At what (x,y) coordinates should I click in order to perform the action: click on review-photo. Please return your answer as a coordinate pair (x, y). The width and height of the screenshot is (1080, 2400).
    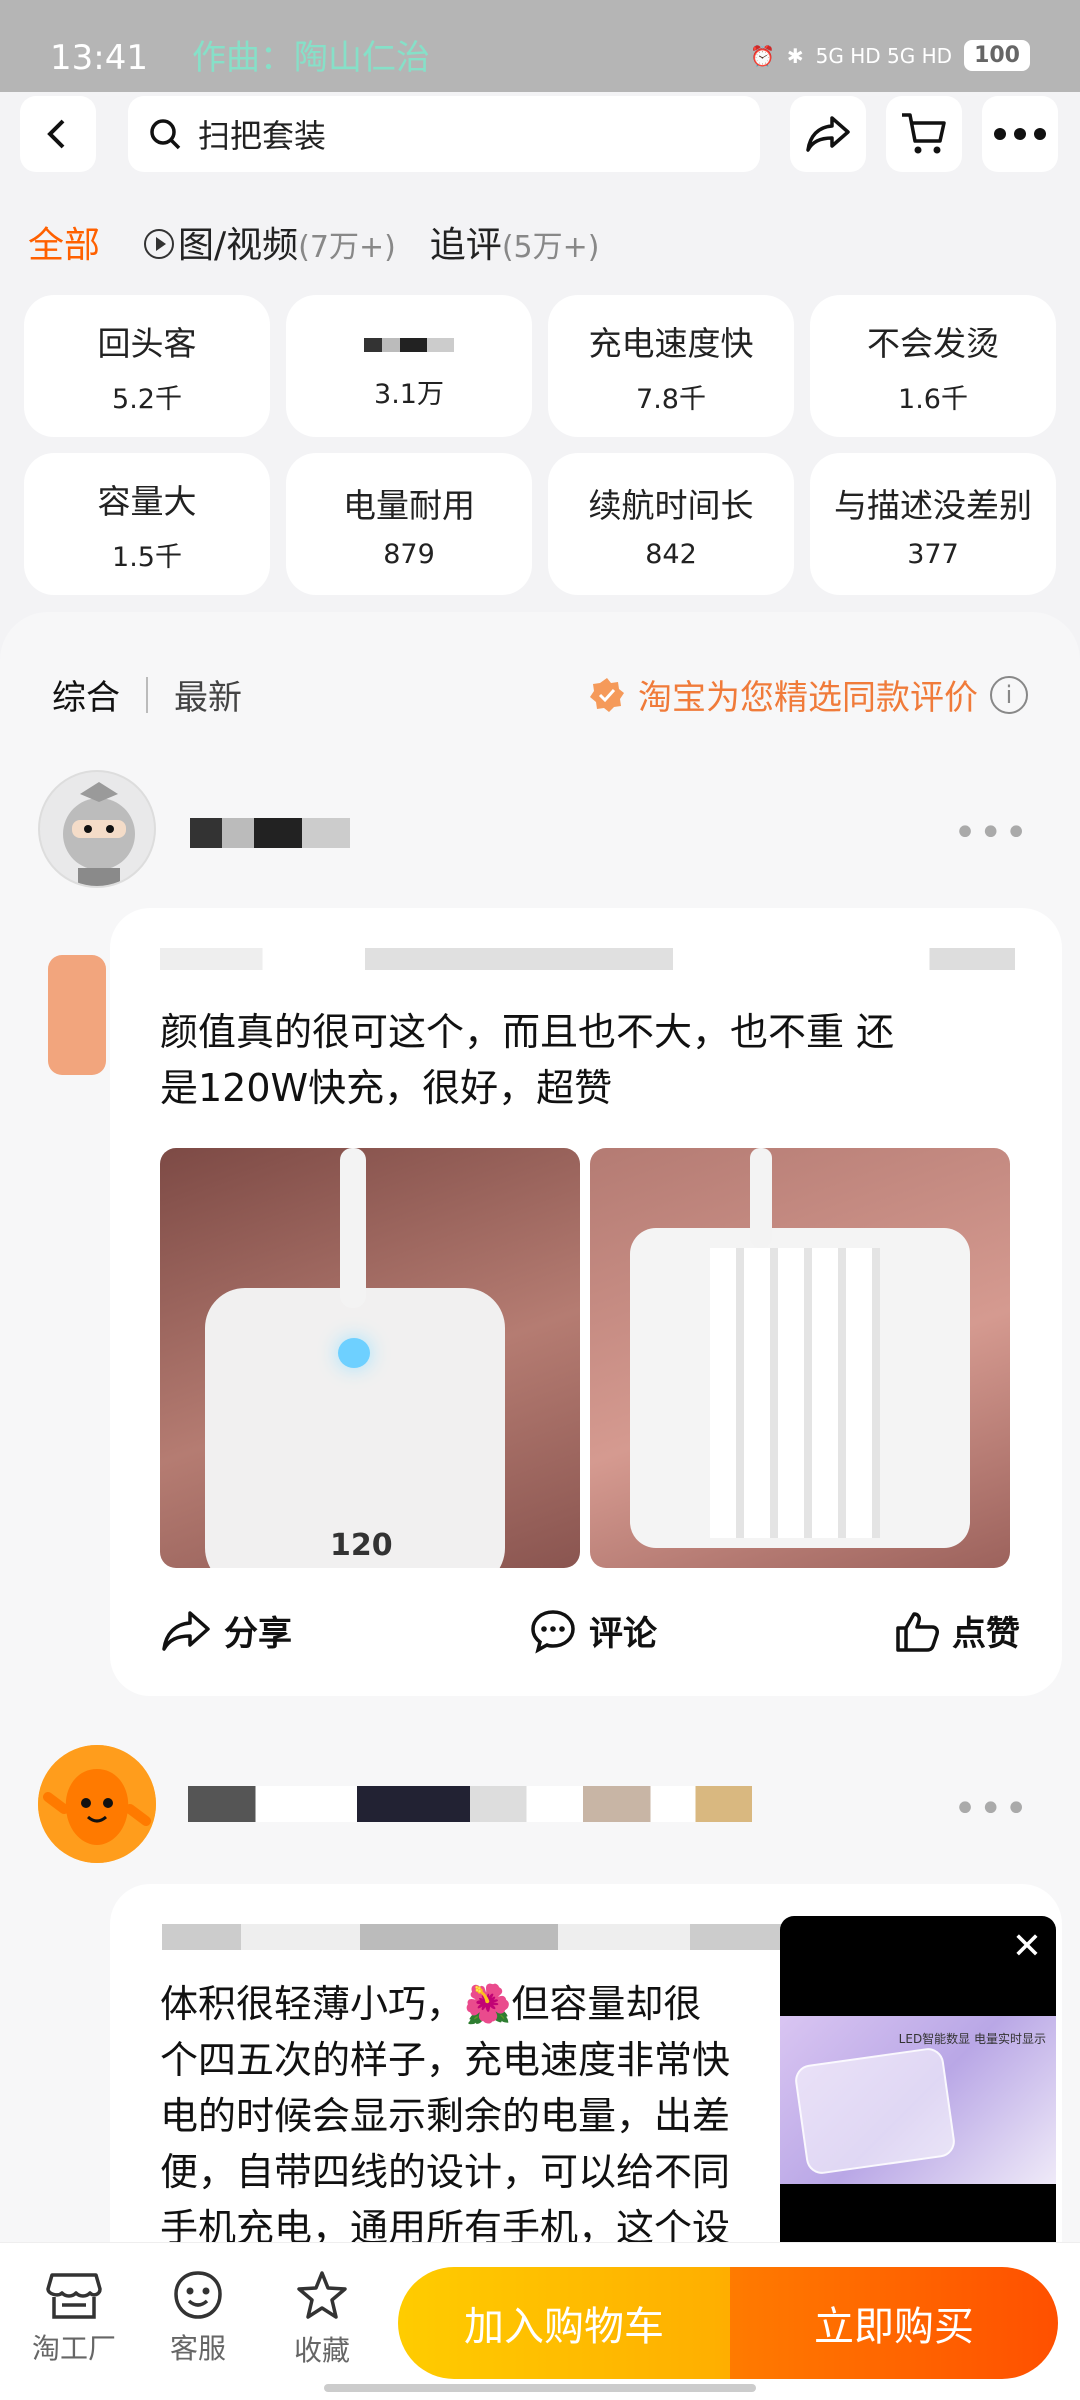
    Looking at the image, I should click on (800, 1358).